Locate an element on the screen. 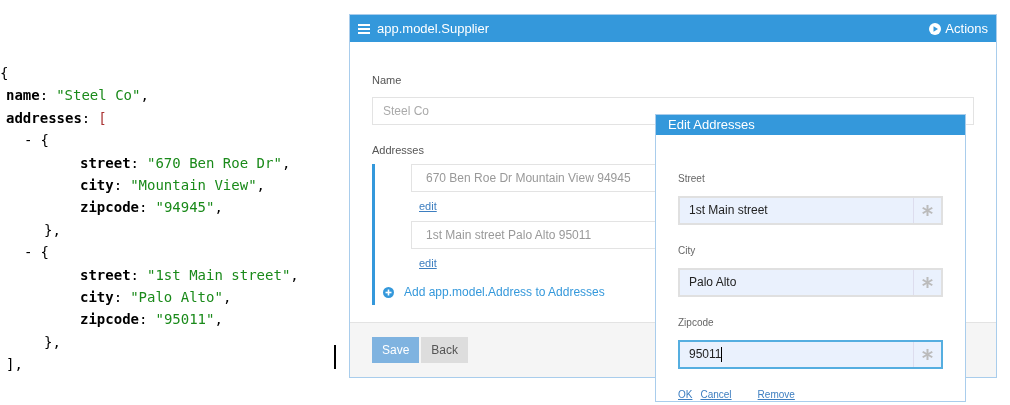 The image size is (1010, 405). code-string: "1st Main street" is located at coordinates (219, 275).